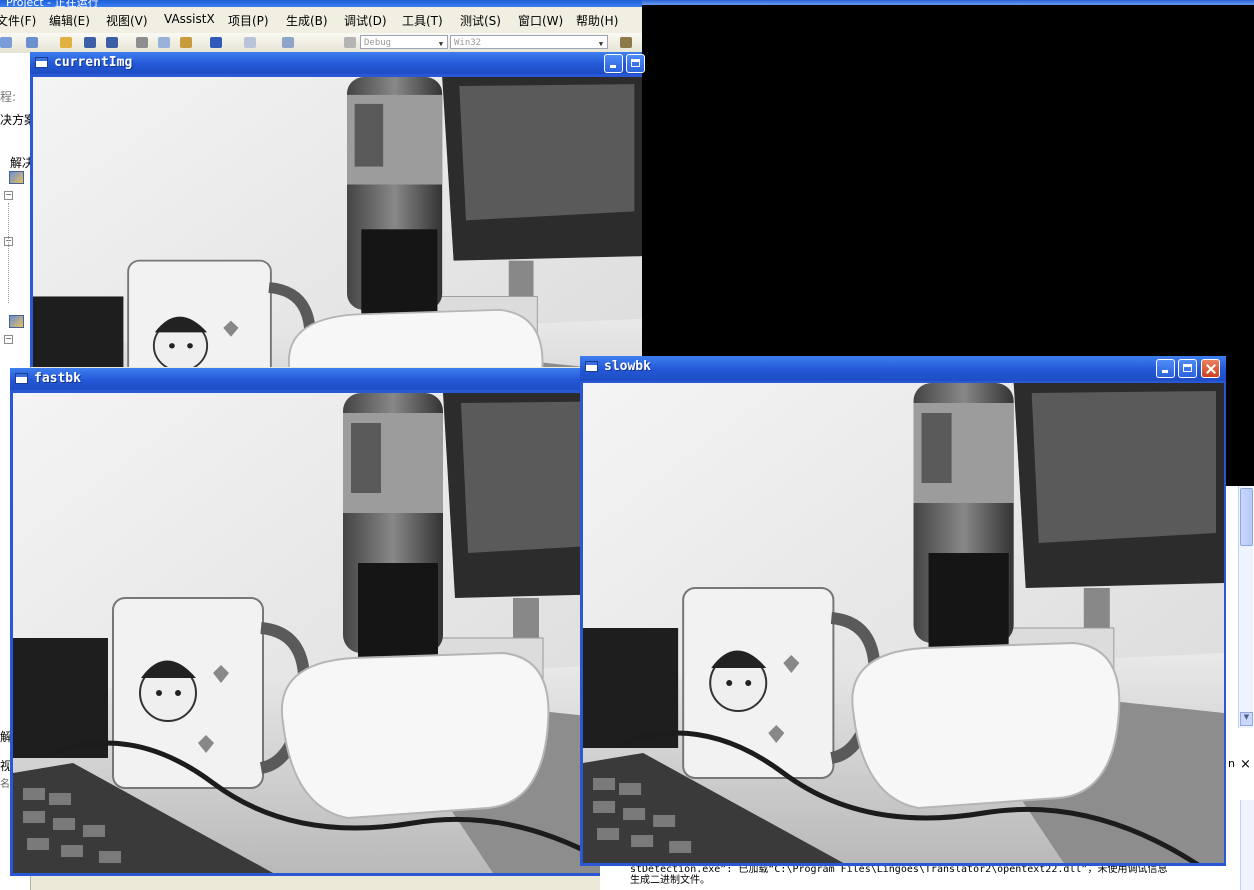  I want to click on configuration-dropdown: Debug ▼, so click(404, 42).